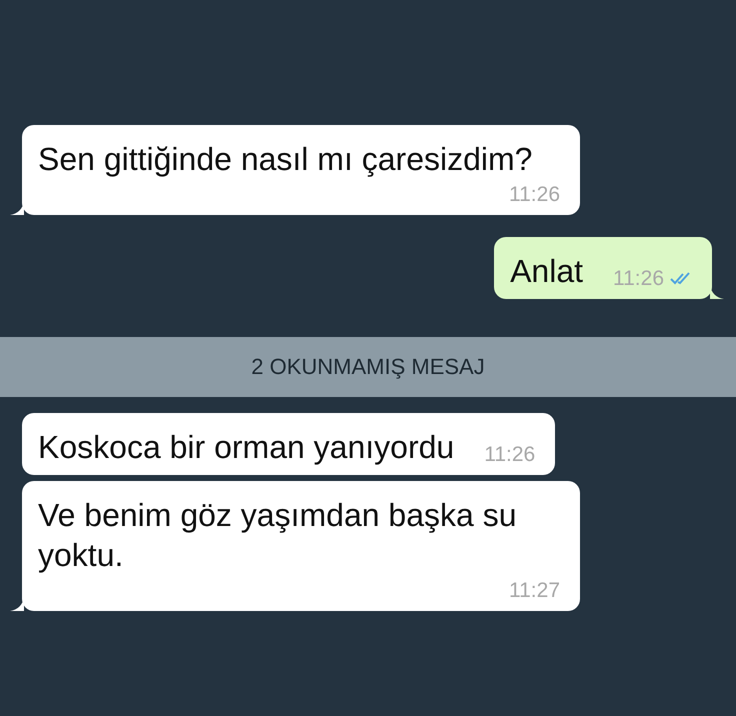 Image resolution: width=736 pixels, height=716 pixels. Describe the element at coordinates (546, 271) in the screenshot. I see `message-text: Anlat` at that location.